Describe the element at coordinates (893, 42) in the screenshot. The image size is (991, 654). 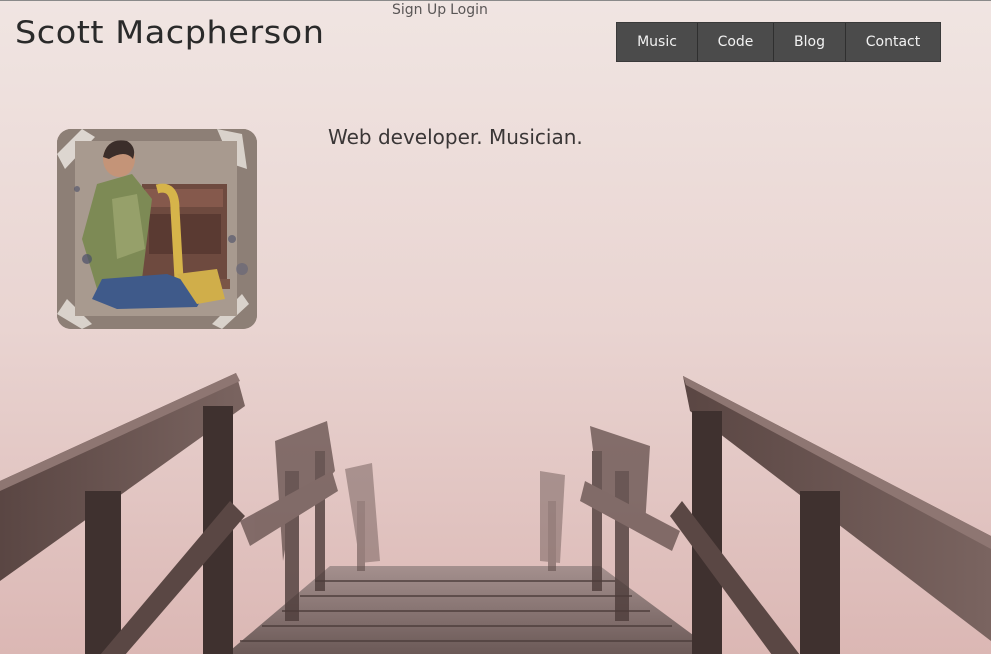
I see `nav-item-contact: Contact` at that location.